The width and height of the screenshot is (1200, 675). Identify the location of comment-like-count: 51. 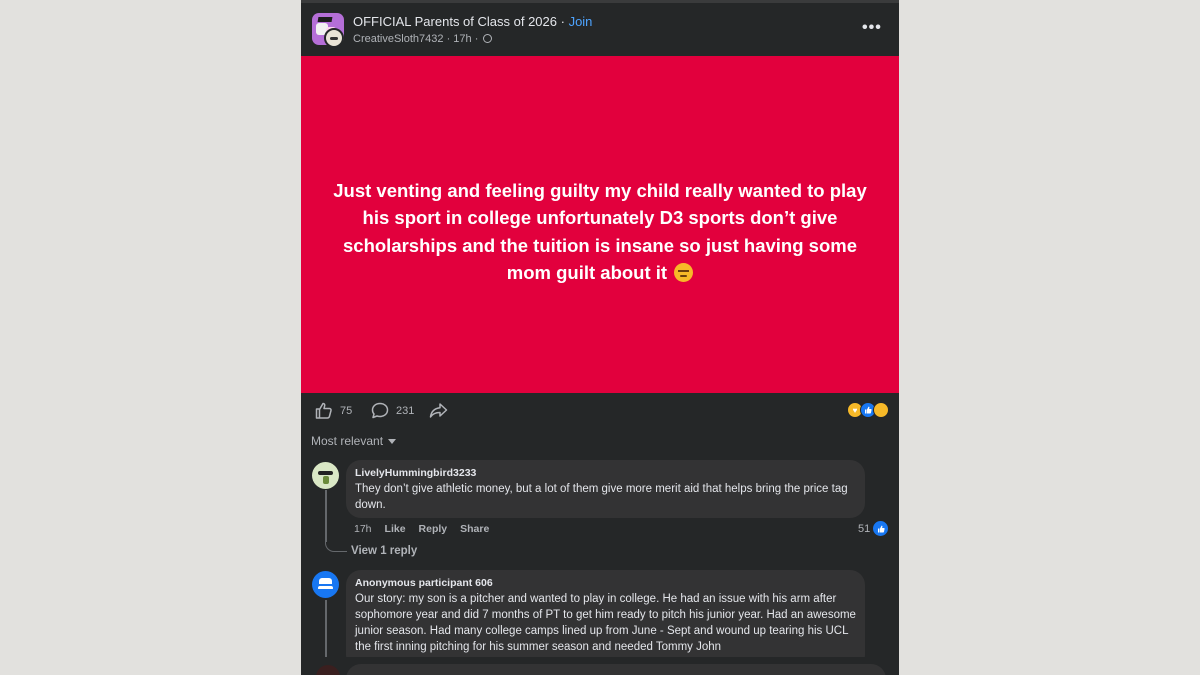
(873, 528).